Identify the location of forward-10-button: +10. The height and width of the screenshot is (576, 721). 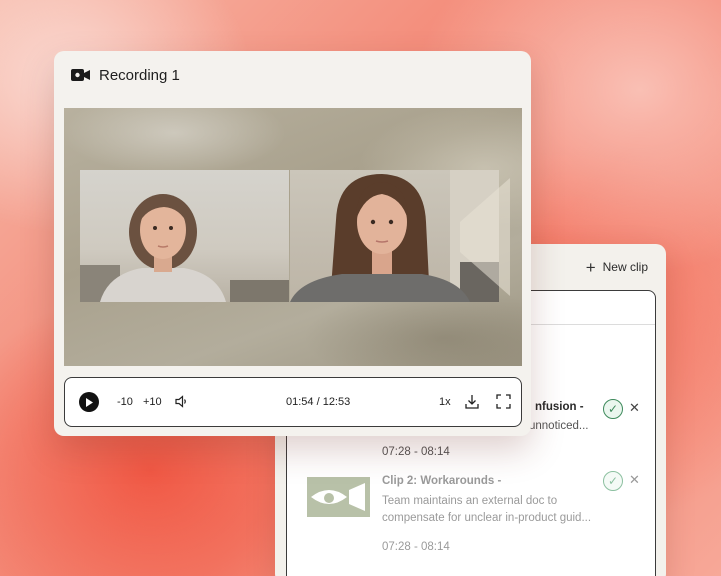
(152, 402).